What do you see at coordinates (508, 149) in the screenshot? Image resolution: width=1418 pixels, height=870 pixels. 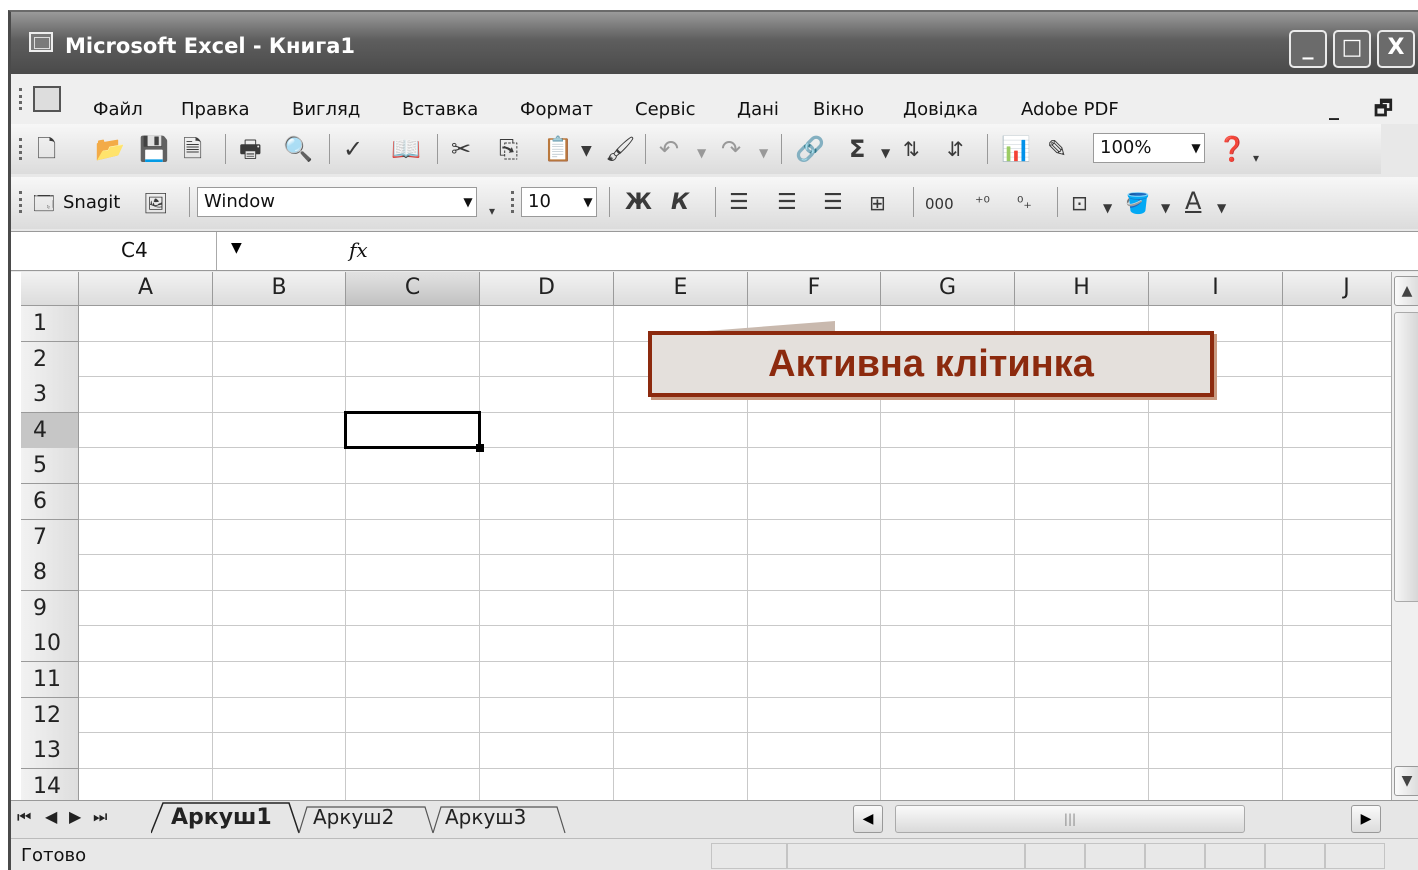 I see `copy-icon: ⎘` at bounding box center [508, 149].